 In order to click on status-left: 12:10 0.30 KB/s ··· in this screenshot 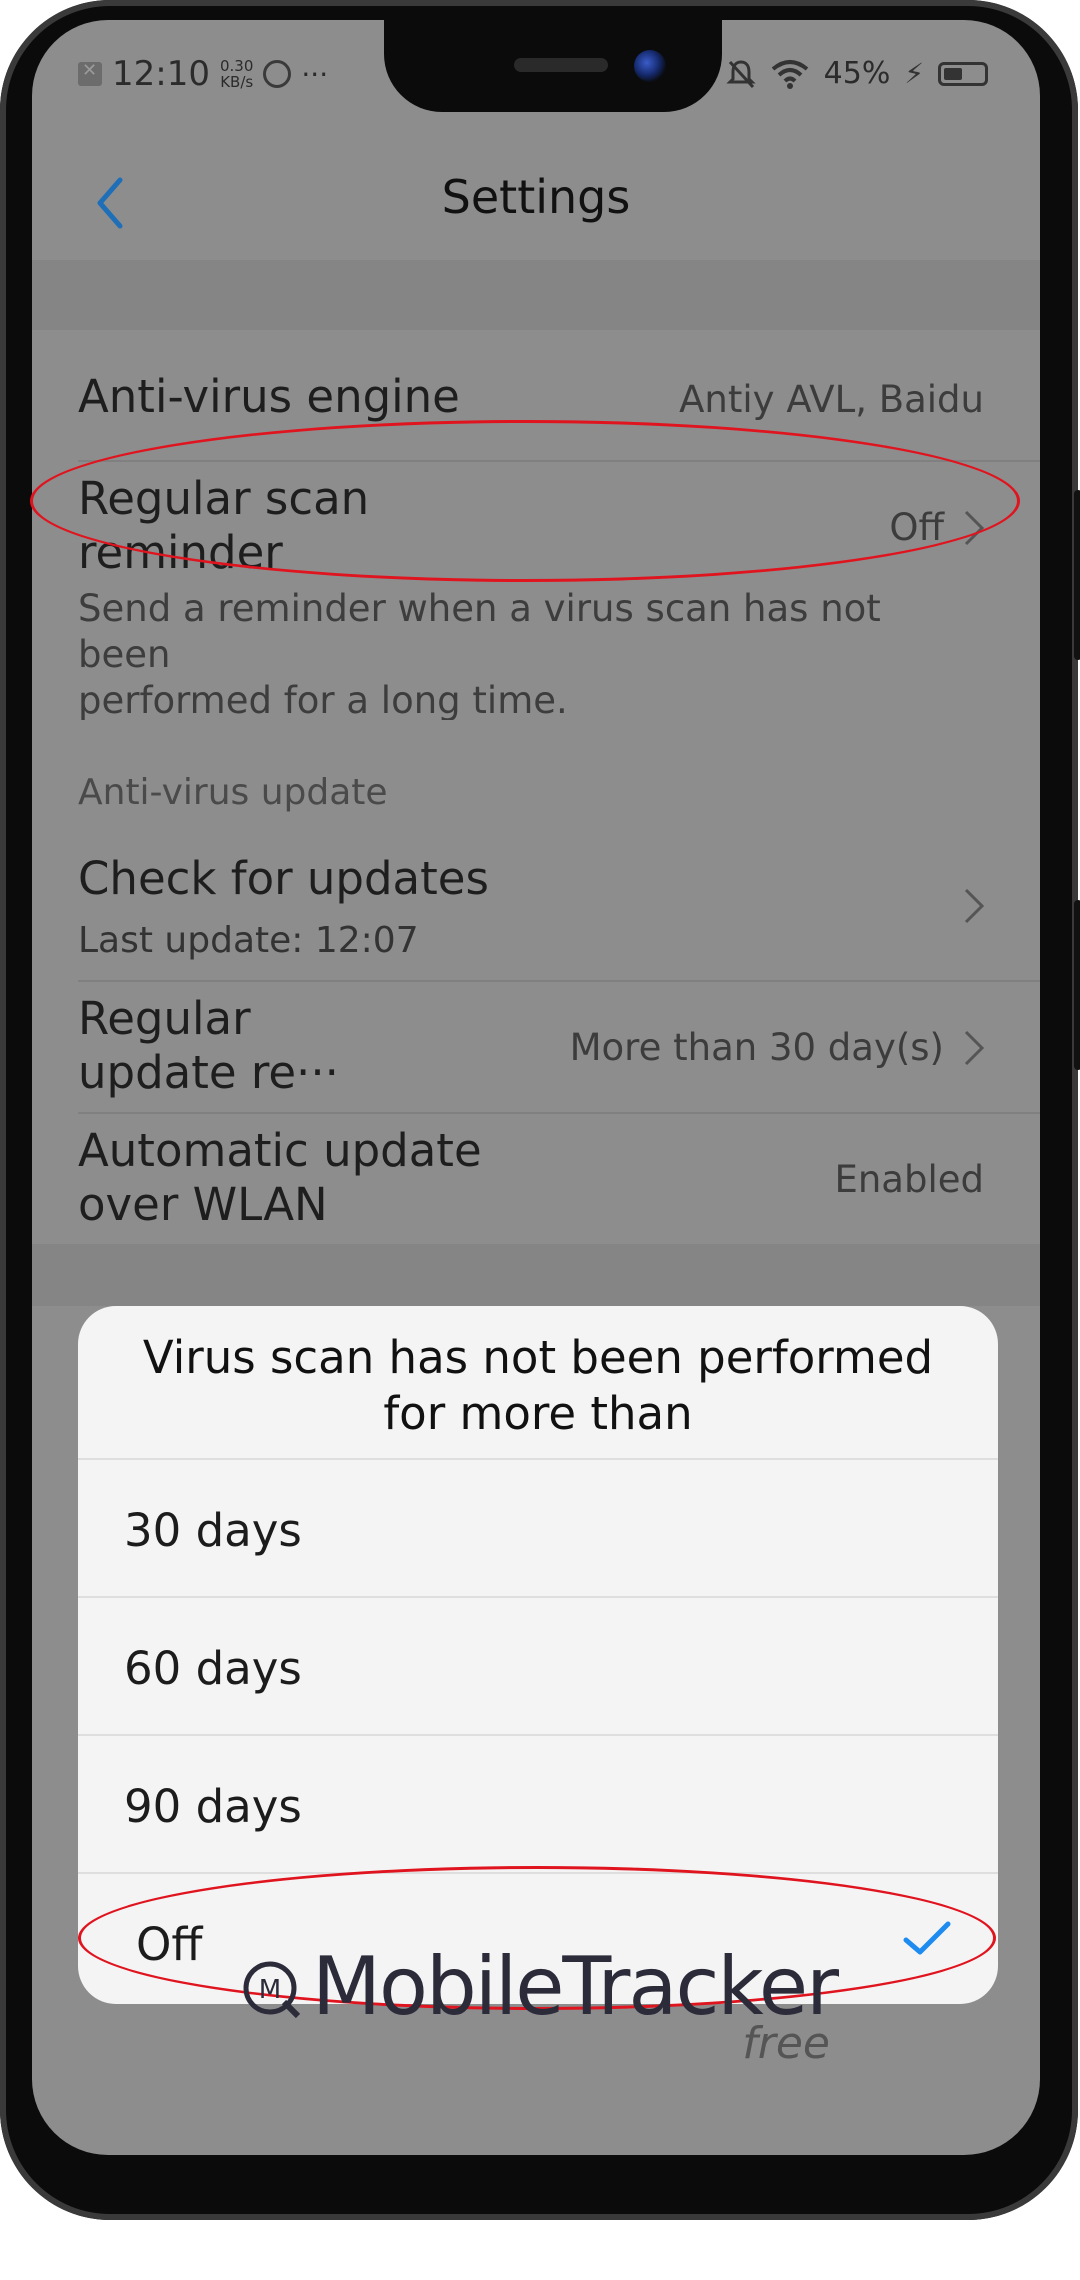, I will do `click(203, 74)`.